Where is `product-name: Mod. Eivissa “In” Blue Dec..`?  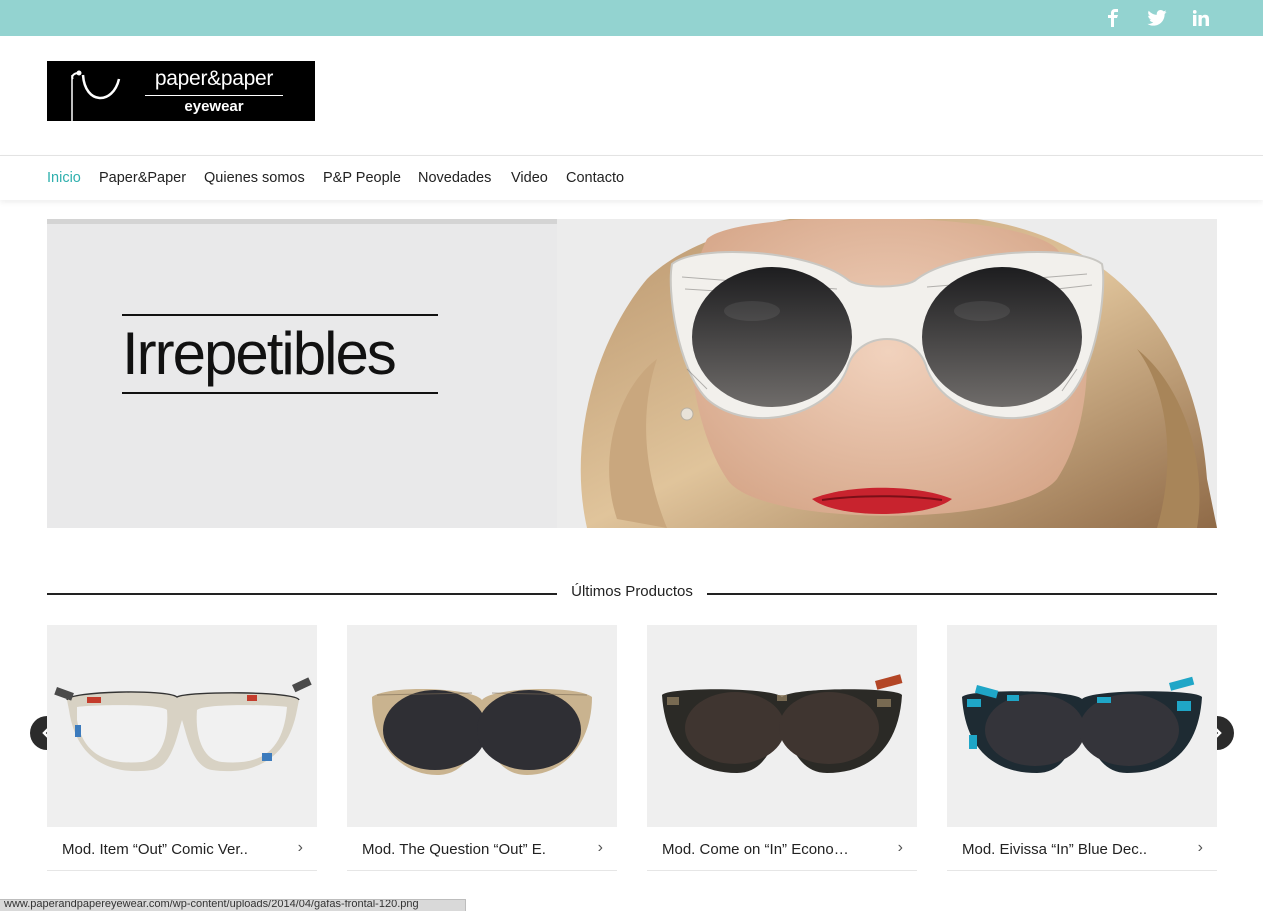 product-name: Mod. Eivissa “In” Blue Dec.. is located at coordinates (1055, 849).